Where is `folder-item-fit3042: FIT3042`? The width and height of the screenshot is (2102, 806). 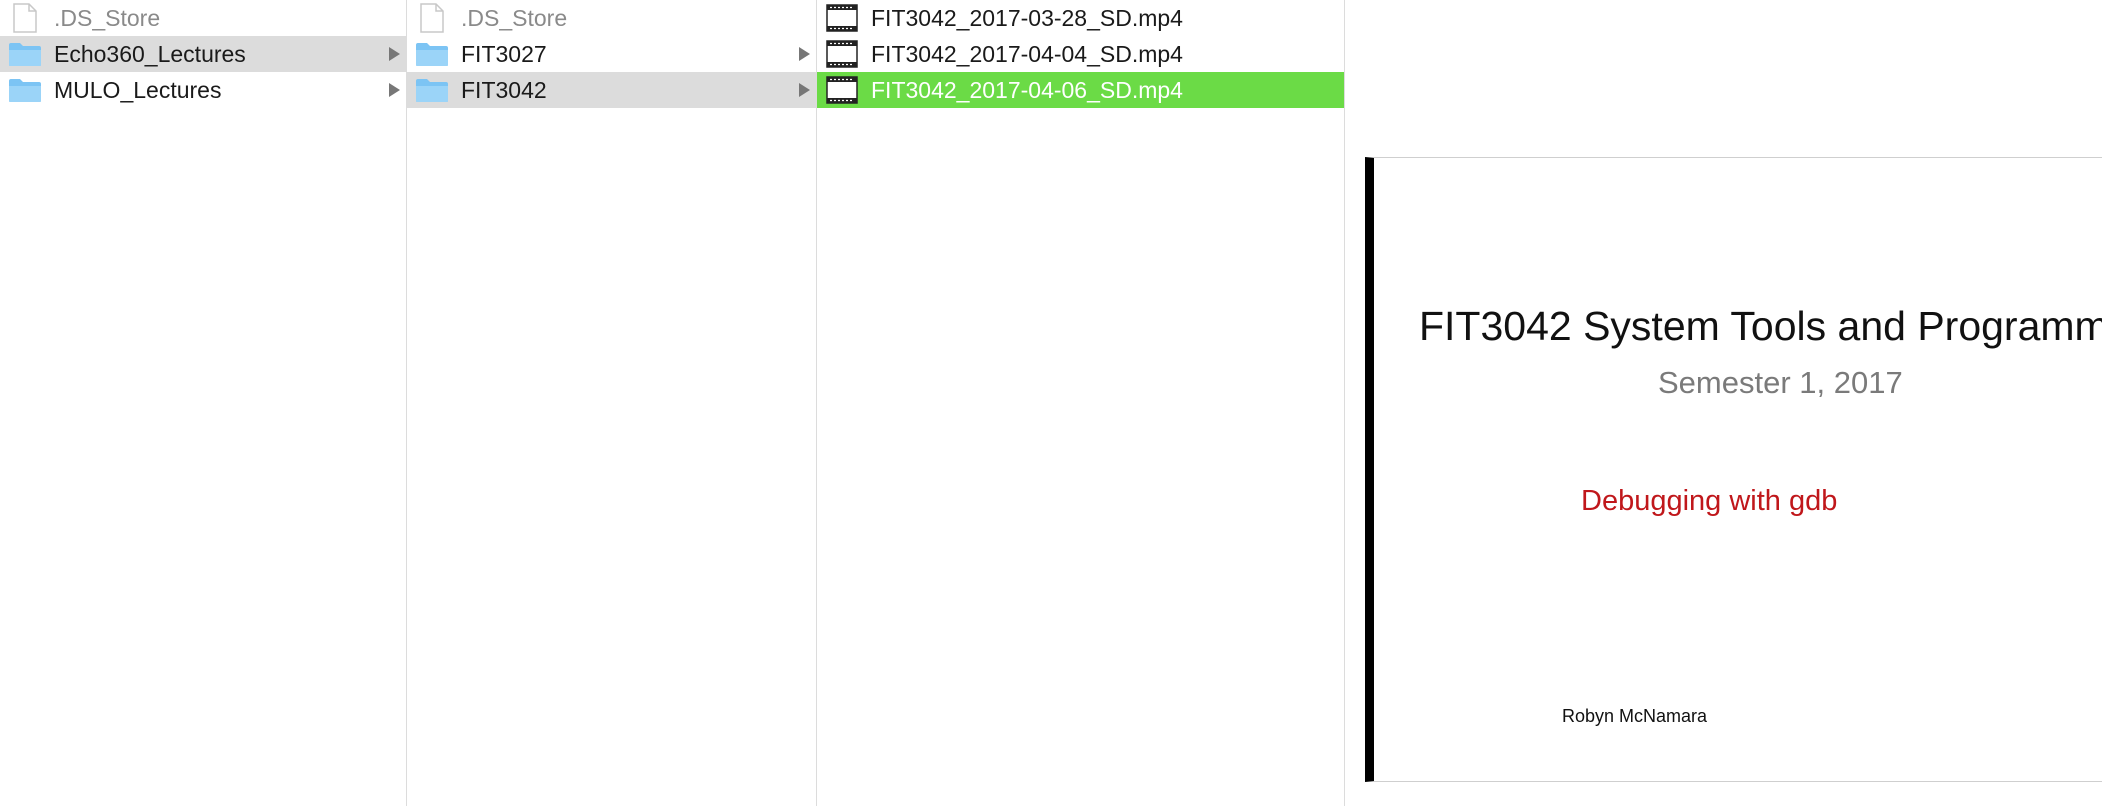
folder-item-fit3042: FIT3042 is located at coordinates (611, 90).